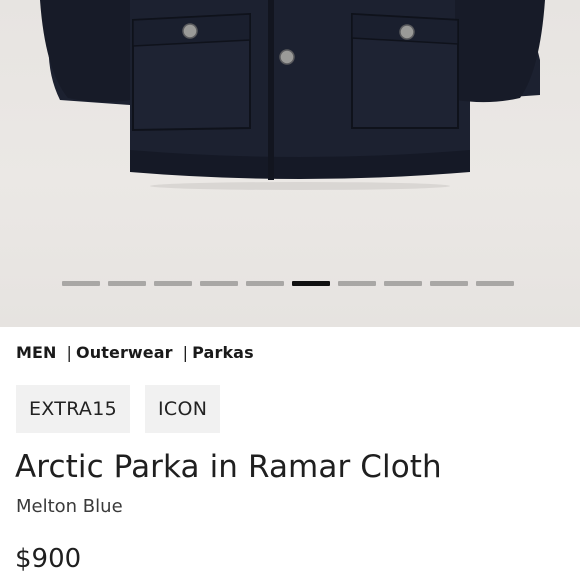 The width and height of the screenshot is (580, 580). I want to click on product-color: Melton Blue, so click(69, 506).